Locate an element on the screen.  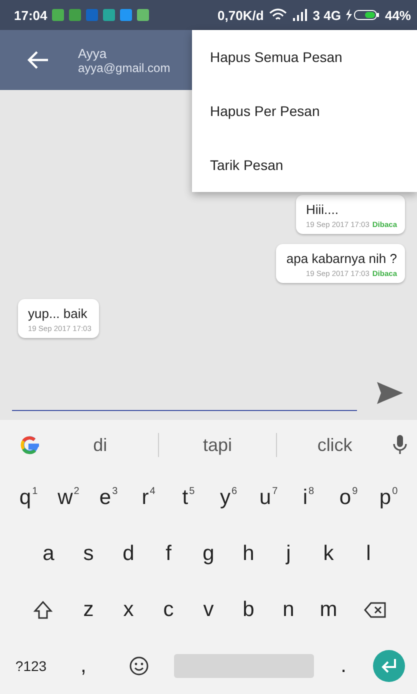
letter-key: r$^{4}$ is located at coordinates (148, 498).